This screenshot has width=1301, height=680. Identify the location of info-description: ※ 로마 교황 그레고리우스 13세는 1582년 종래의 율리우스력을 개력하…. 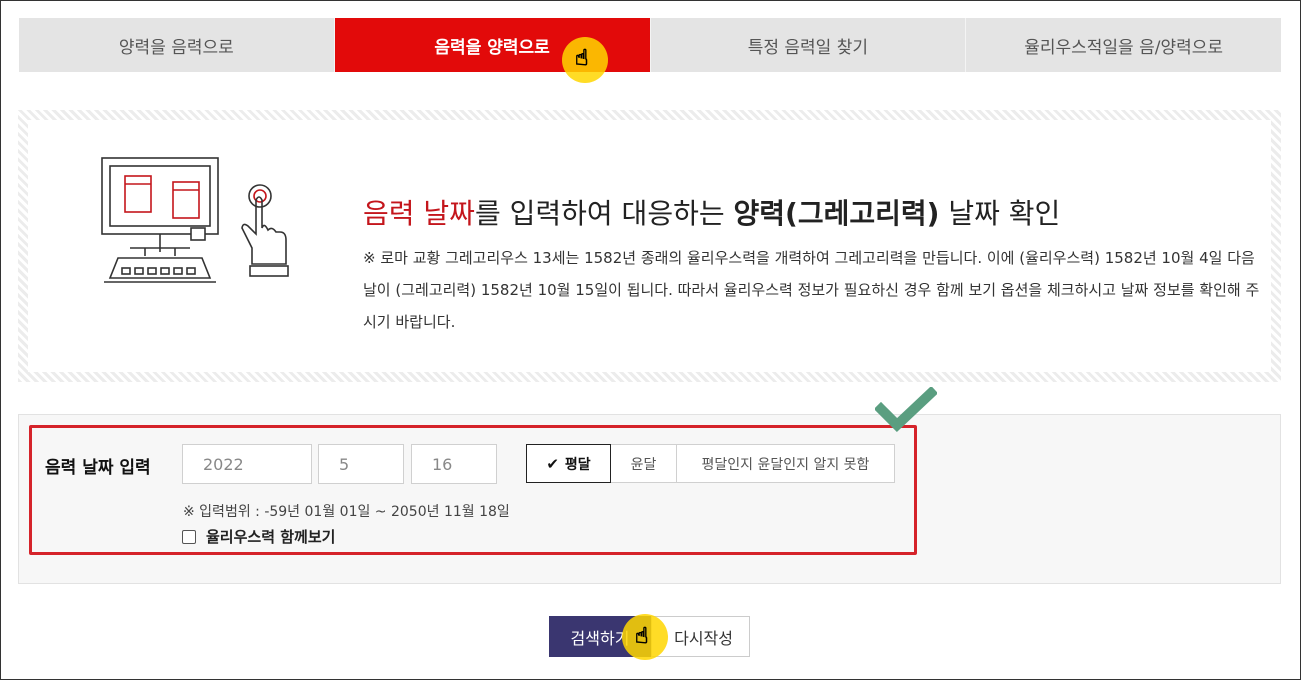
(811, 290).